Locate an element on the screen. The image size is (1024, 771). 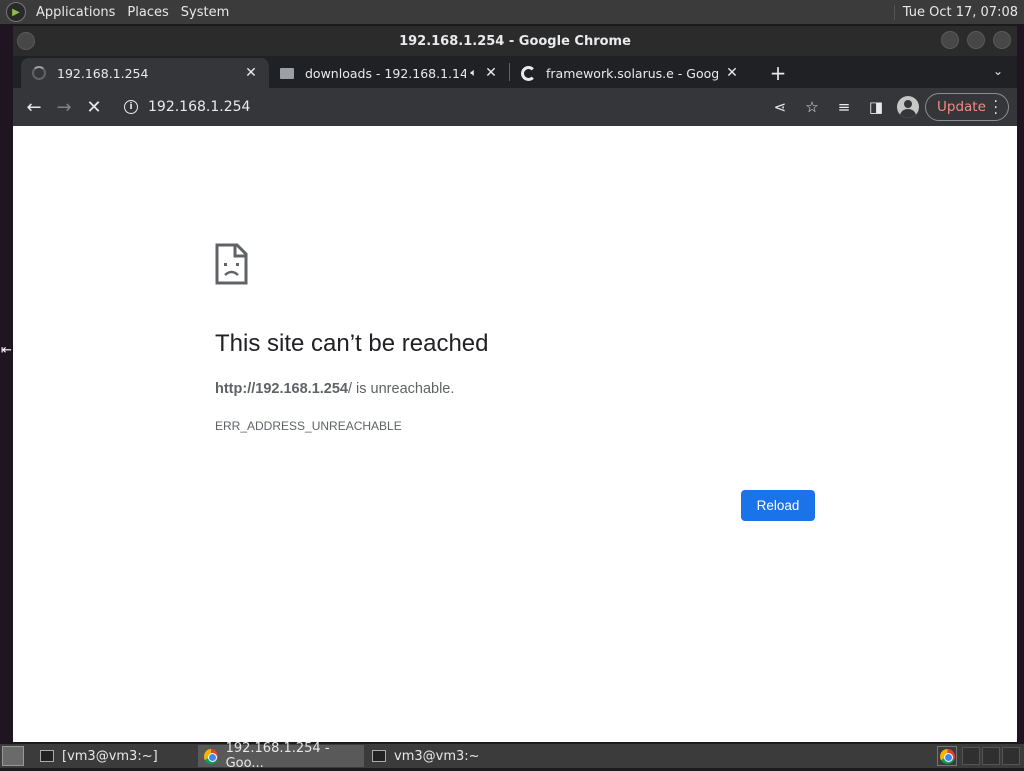
update-button: Update · · · is located at coordinates (967, 107).